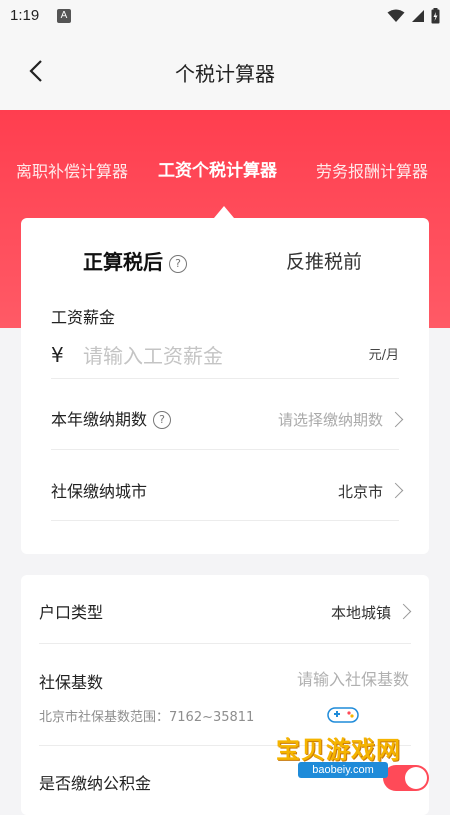 This screenshot has height=815, width=450. What do you see at coordinates (418, 16) in the screenshot?
I see `signal-icon` at bounding box center [418, 16].